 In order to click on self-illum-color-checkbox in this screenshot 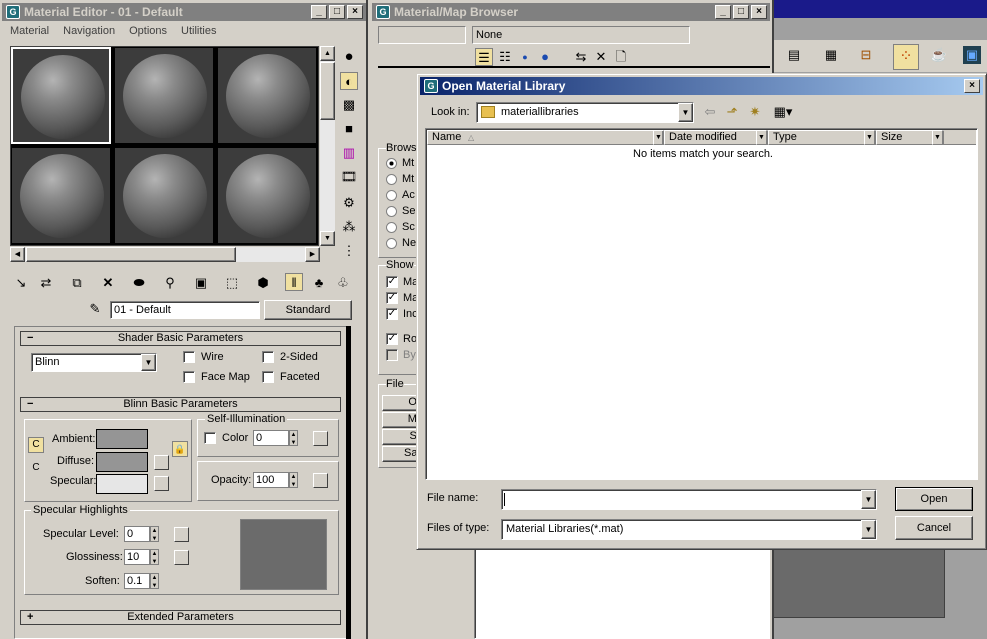, I will do `click(210, 438)`.